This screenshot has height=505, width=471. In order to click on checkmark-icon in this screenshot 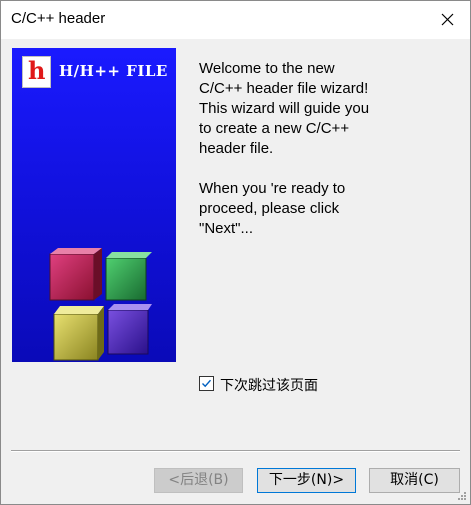, I will do `click(207, 383)`.